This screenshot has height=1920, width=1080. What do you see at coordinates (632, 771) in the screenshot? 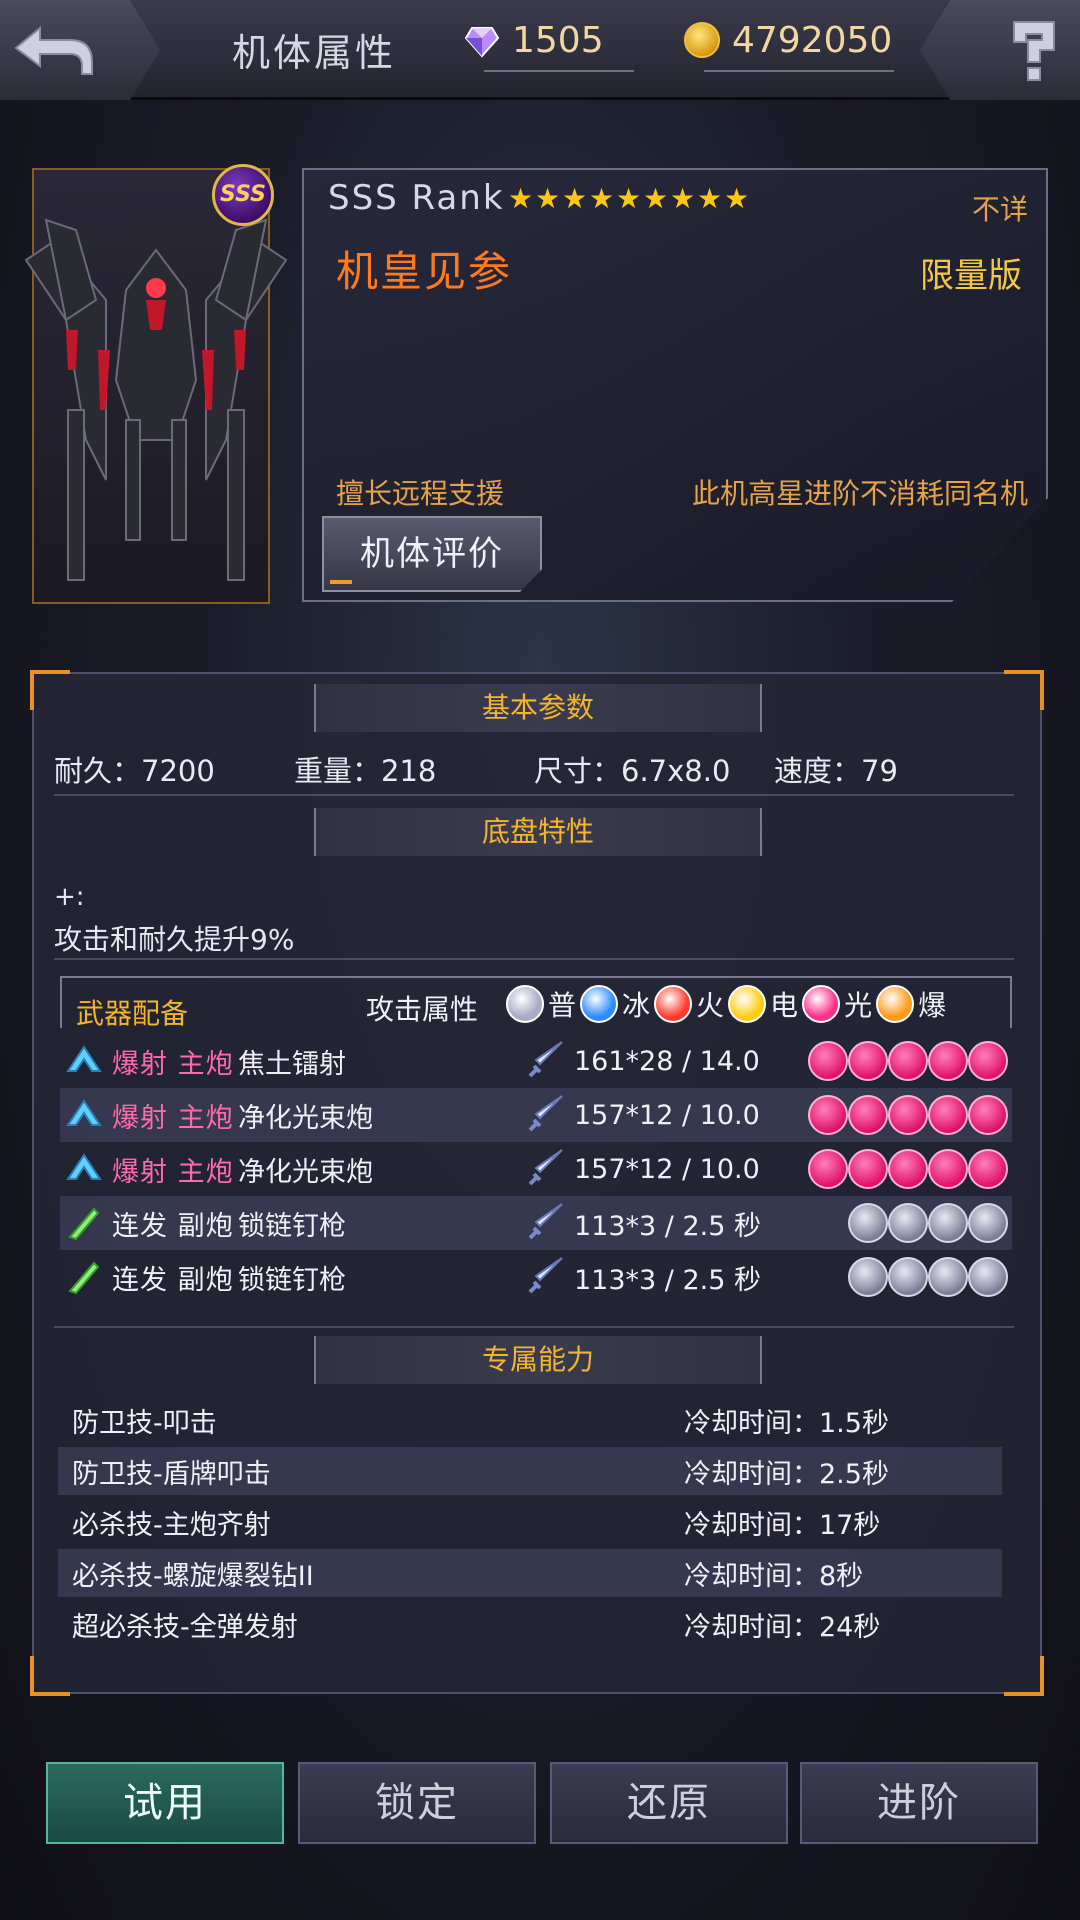
I see `size-stat: 尺寸：6.7x8.0` at bounding box center [632, 771].